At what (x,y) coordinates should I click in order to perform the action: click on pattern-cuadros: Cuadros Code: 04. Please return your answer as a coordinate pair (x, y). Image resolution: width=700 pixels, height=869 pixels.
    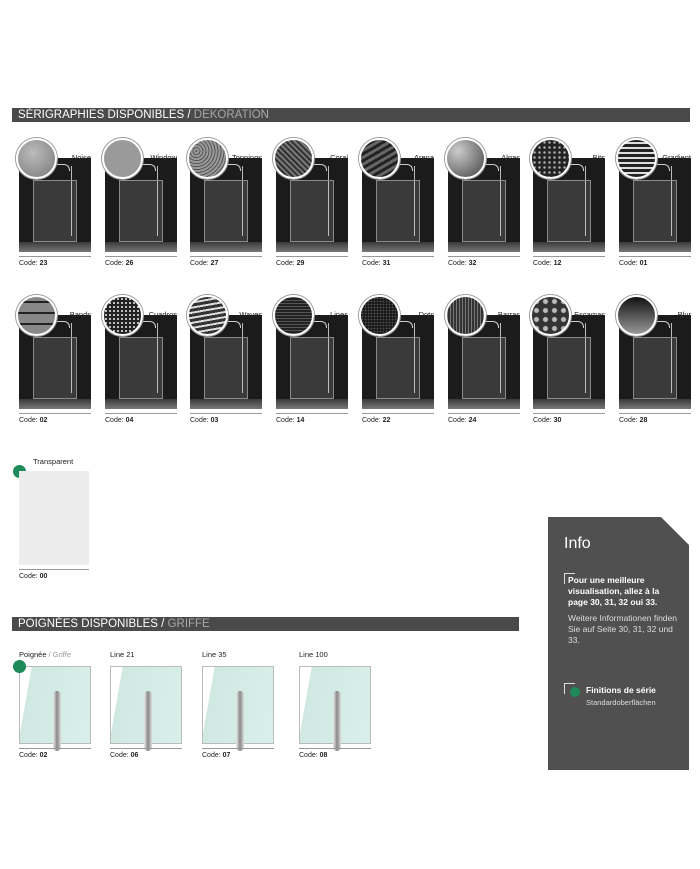
    Looking at the image, I should click on (139, 370).